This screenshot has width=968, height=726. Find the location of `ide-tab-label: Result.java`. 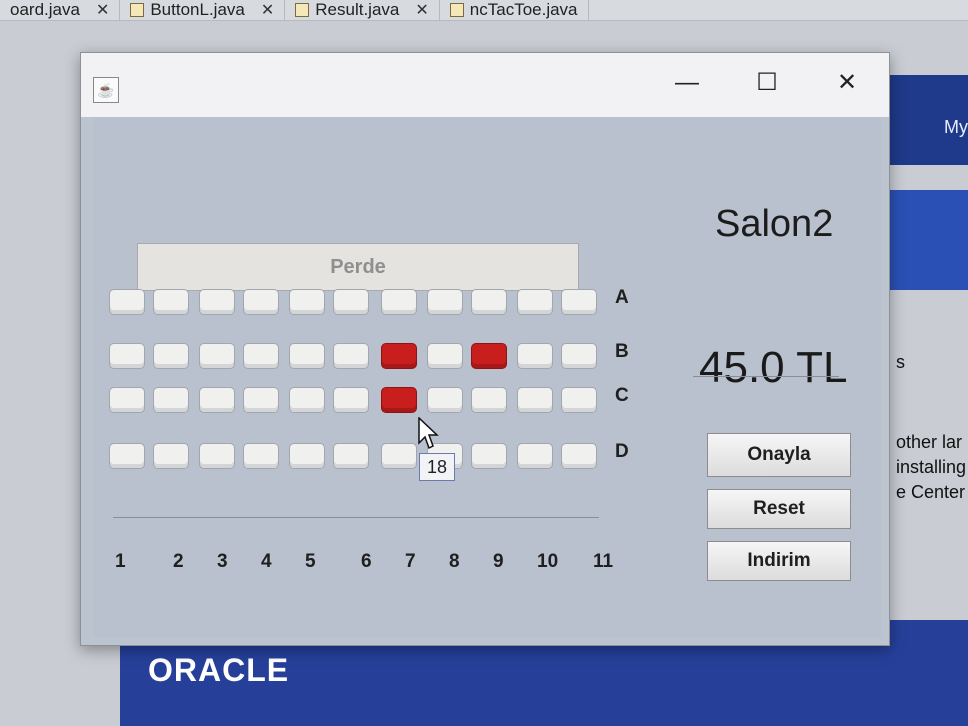

ide-tab-label: Result.java is located at coordinates (357, 9).